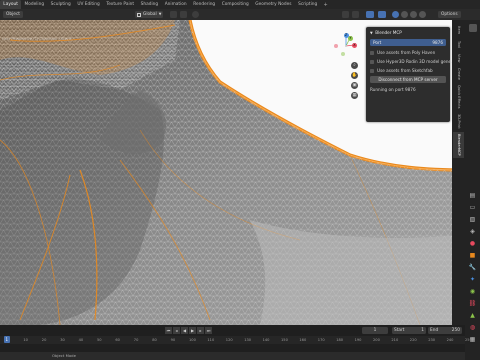 The height and width of the screenshot is (360, 480). I want to click on sidebar-tab-create: Create, so click(458, 74).